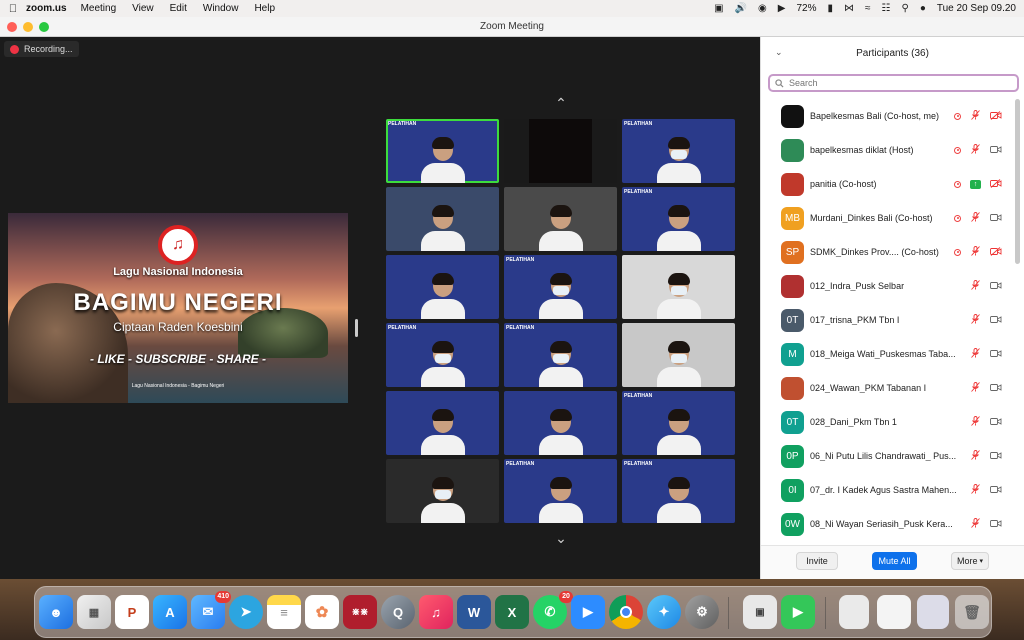  Describe the element at coordinates (899, 83) in the screenshot. I see `search-input` at that location.